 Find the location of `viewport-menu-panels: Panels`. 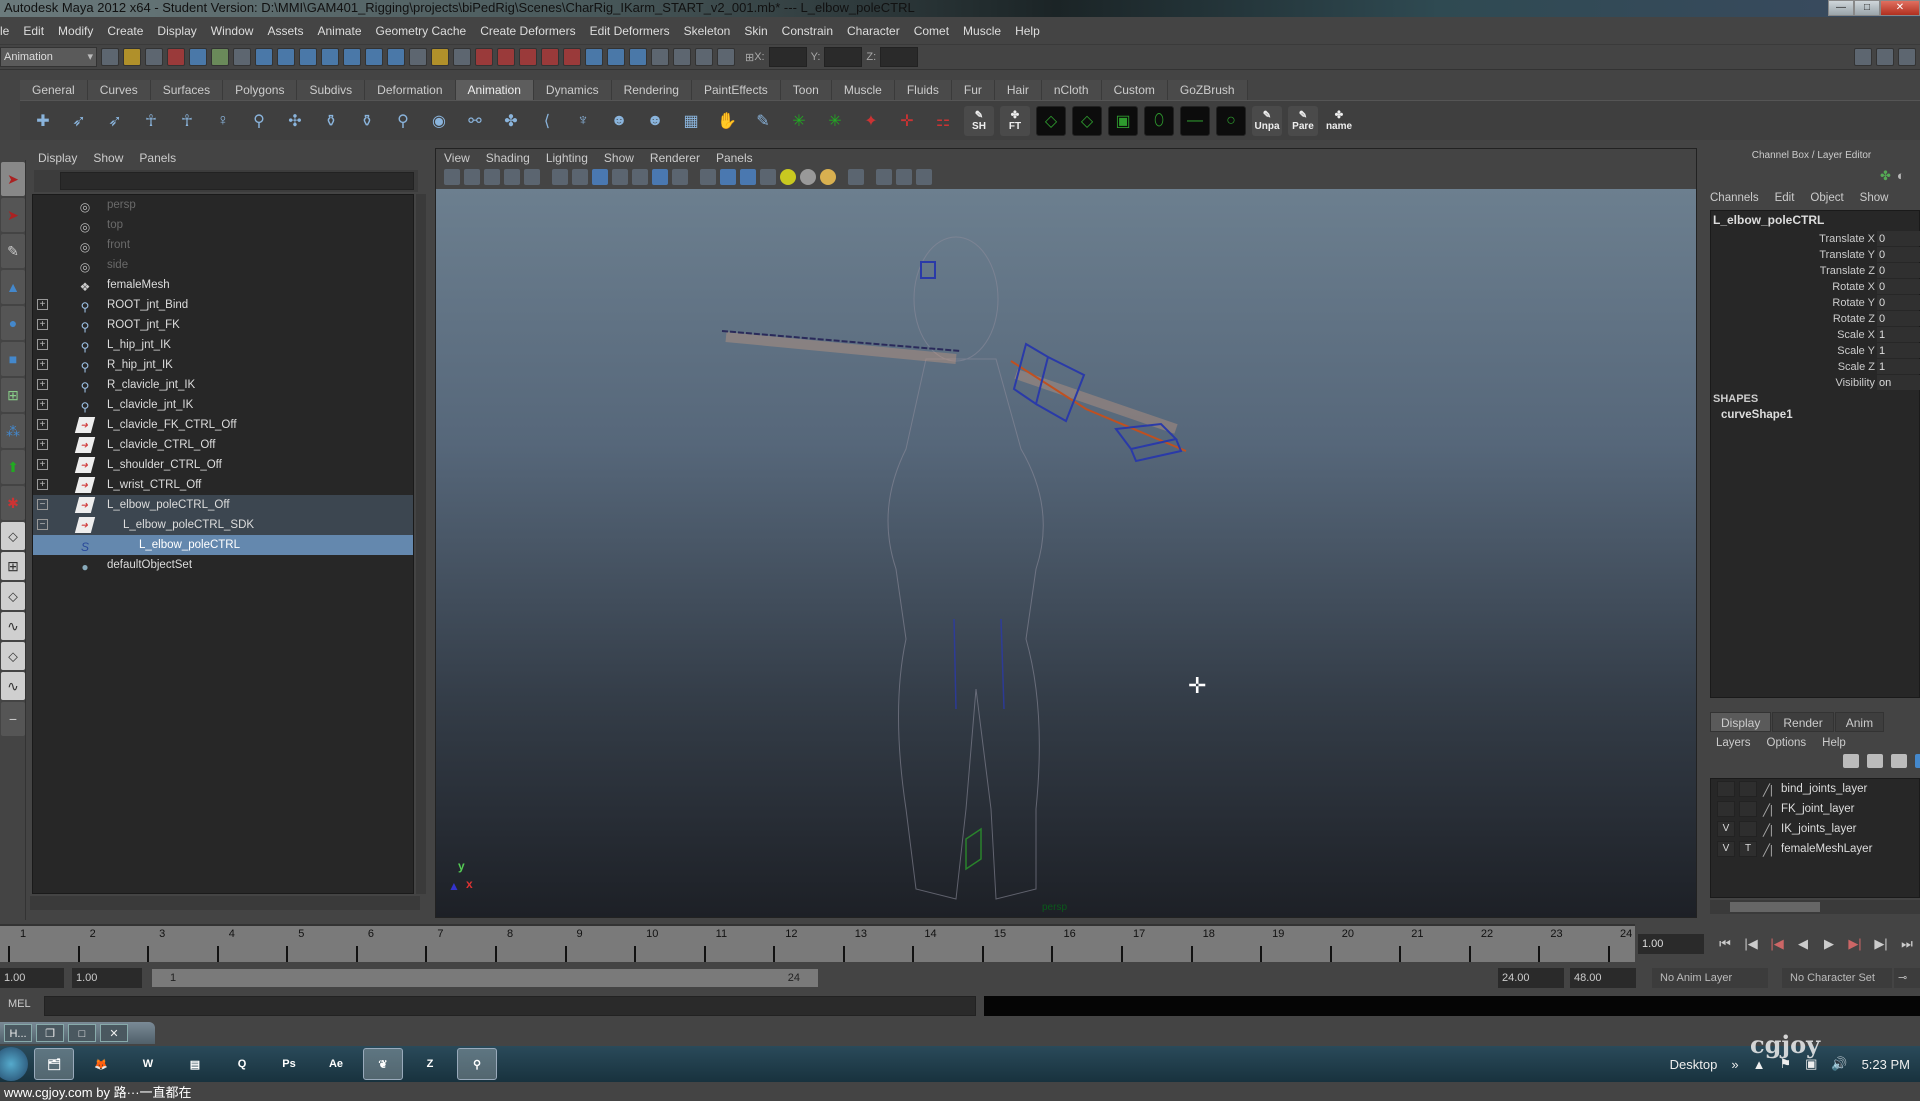

viewport-menu-panels: Panels is located at coordinates (734, 158).